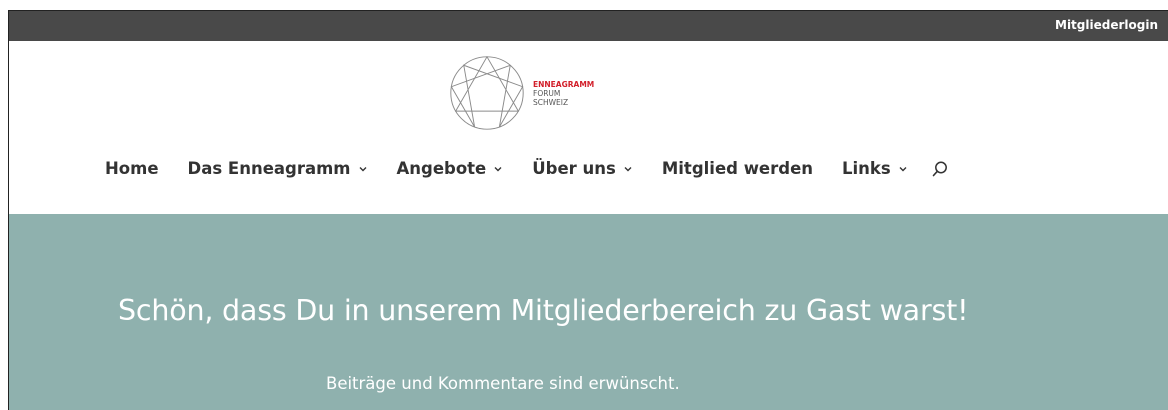  What do you see at coordinates (551, 102) in the screenshot?
I see `logo-line-schweiz: SCHWEIZ` at bounding box center [551, 102].